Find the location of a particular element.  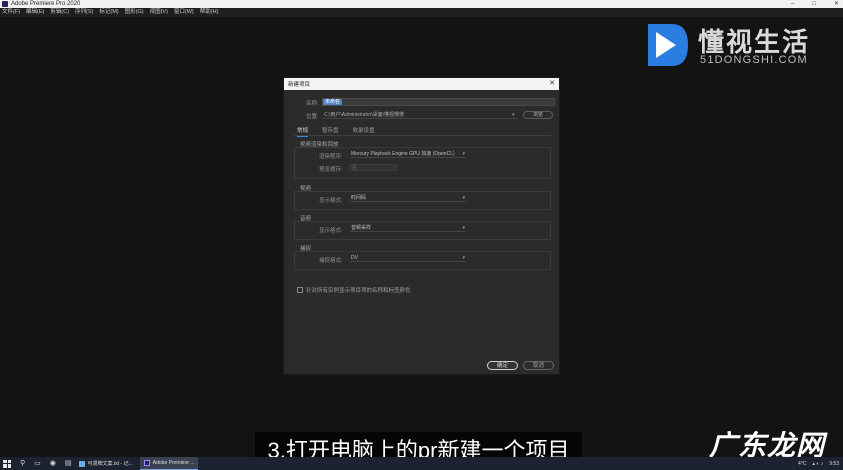

dongshi-watermark: 懂视生活 51DONGSHI.COM is located at coordinates (729, 45).